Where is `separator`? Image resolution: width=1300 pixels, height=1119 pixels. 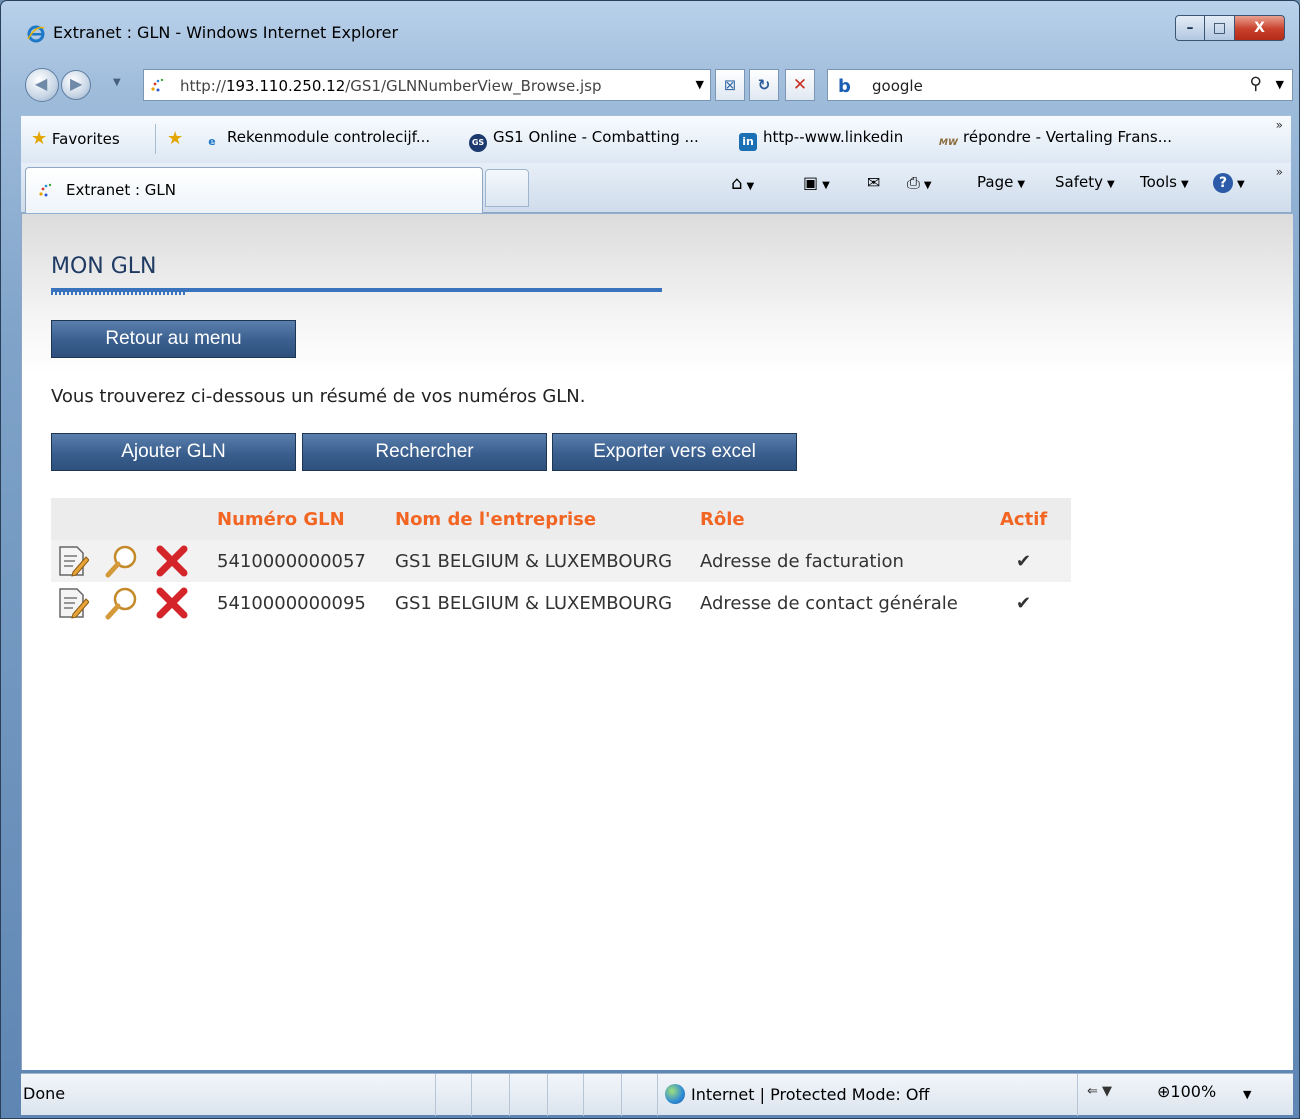
separator is located at coordinates (155, 139).